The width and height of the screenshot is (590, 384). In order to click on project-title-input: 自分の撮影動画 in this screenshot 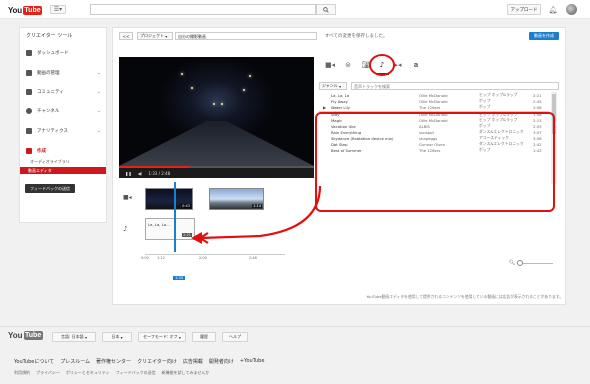, I will do `click(246, 36)`.